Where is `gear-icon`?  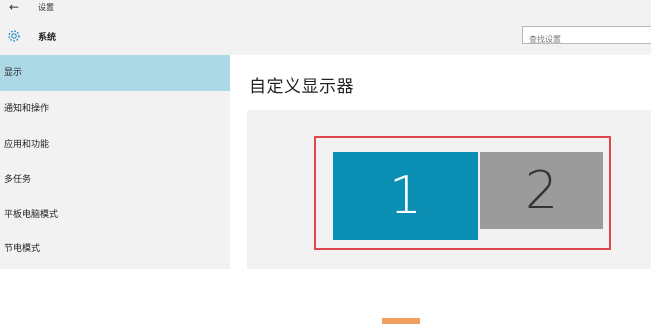
gear-icon is located at coordinates (14, 36).